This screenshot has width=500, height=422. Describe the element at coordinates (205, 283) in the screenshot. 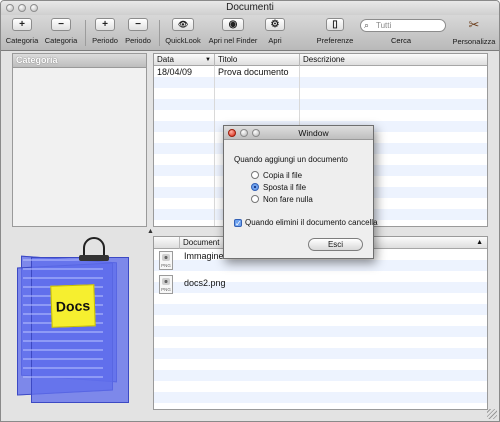

I see `file-name: docs2.png` at that location.